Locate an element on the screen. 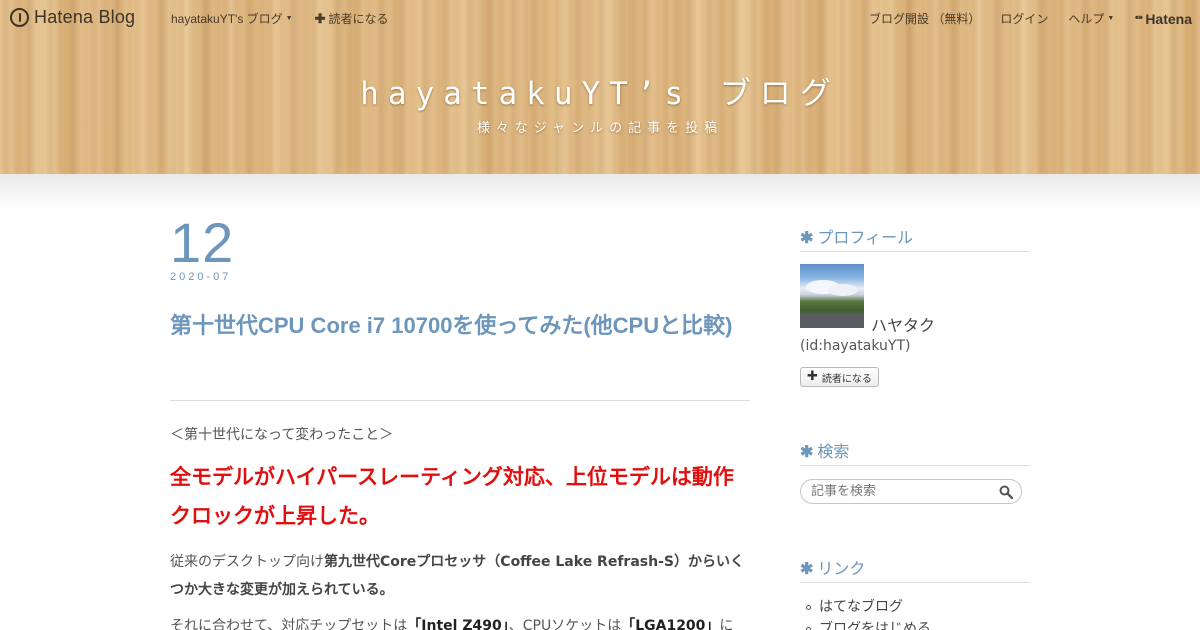 The width and height of the screenshot is (1200, 630). sidebar-link-label: ブログをはじめる is located at coordinates (875, 625).